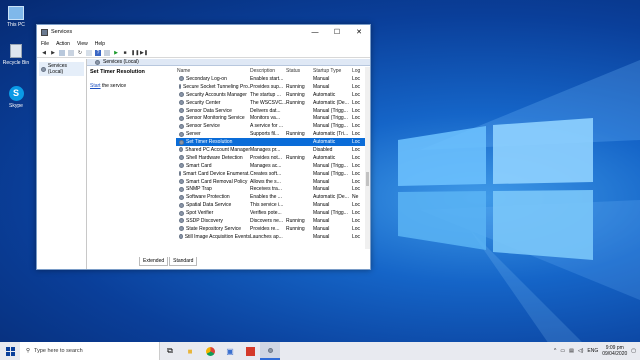 The height and width of the screenshot is (360, 640). I want to click on column-header-description: Description, so click(268, 71).